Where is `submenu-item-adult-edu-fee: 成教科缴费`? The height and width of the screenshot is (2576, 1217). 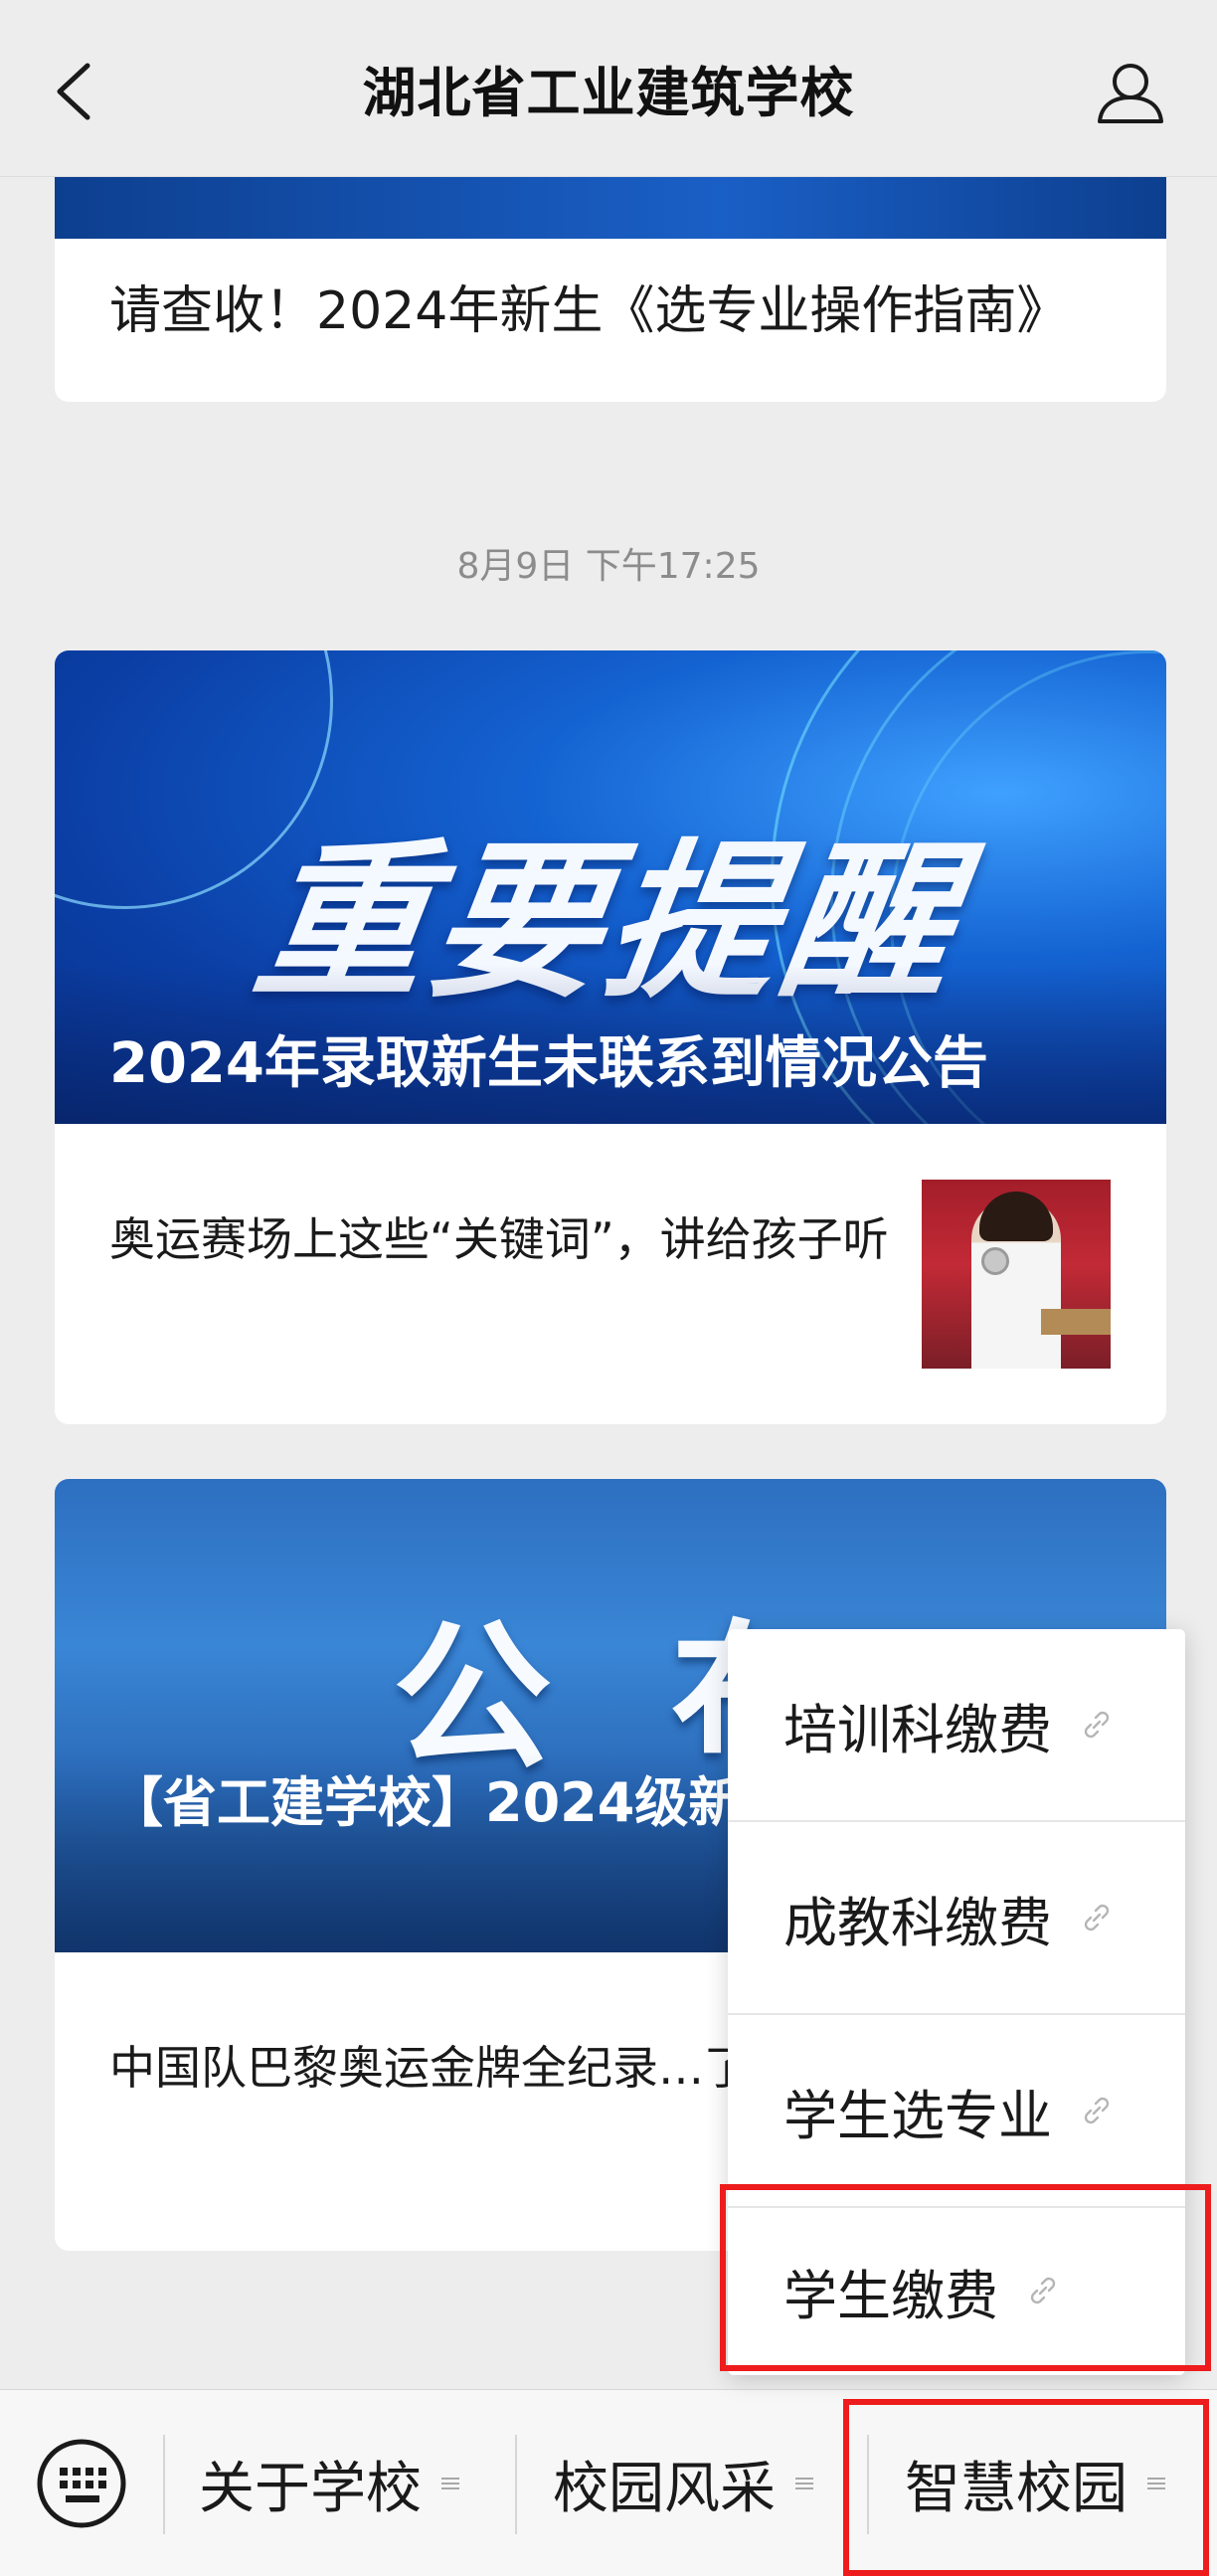
submenu-item-adult-edu-fee: 成教科缴费 is located at coordinates (956, 1917).